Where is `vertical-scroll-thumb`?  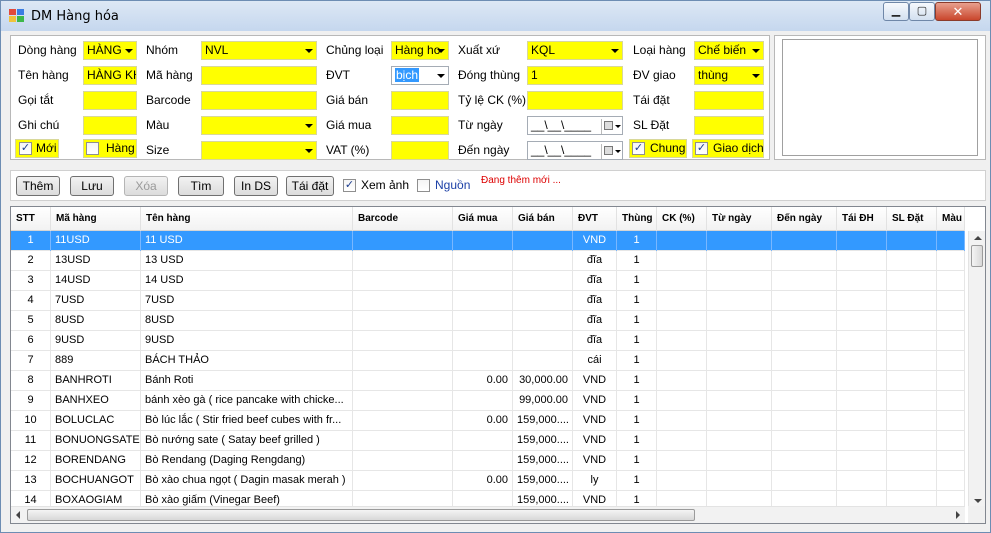 vertical-scroll-thumb is located at coordinates (977, 256).